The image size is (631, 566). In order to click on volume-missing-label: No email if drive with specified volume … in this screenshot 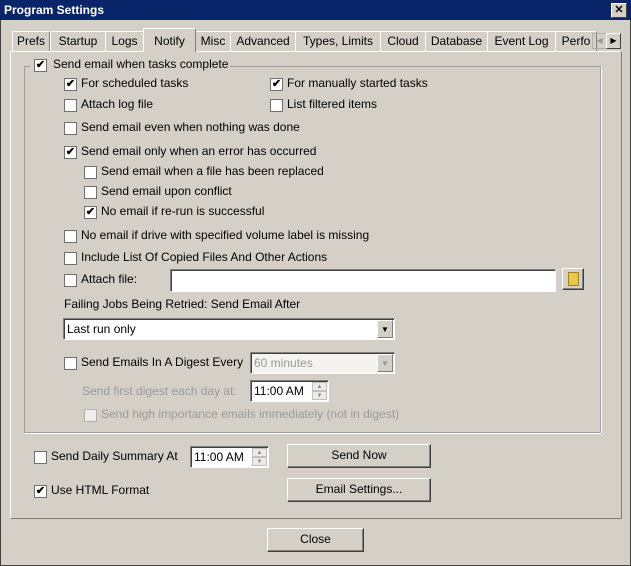, I will do `click(225, 235)`.